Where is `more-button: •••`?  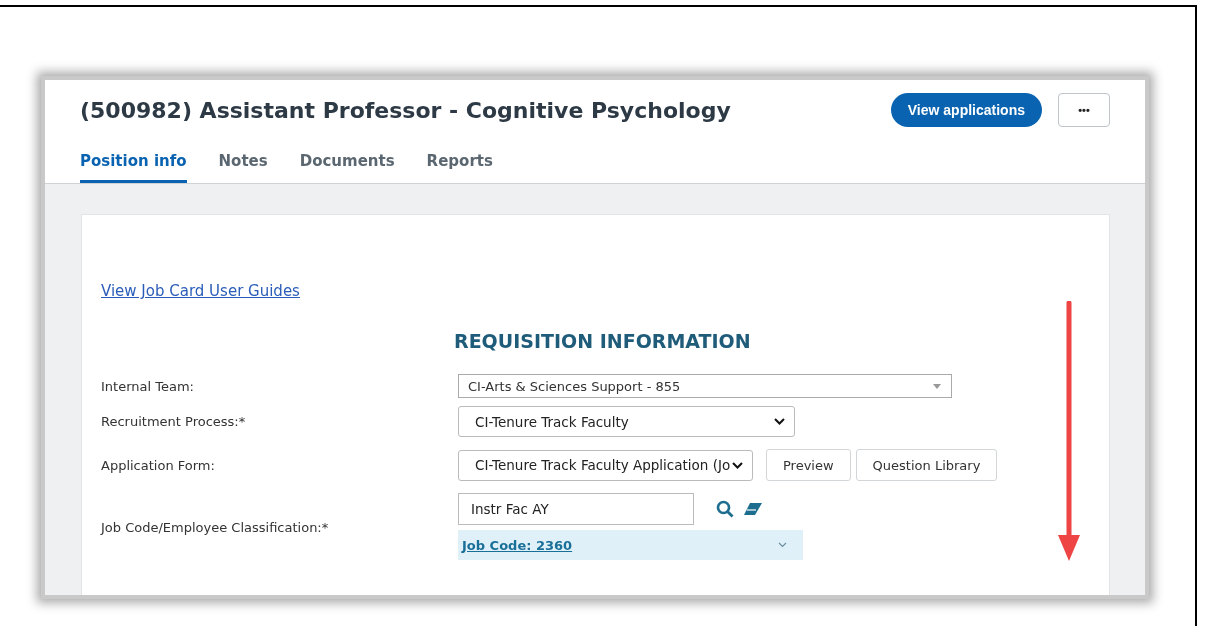 more-button: ••• is located at coordinates (1084, 110).